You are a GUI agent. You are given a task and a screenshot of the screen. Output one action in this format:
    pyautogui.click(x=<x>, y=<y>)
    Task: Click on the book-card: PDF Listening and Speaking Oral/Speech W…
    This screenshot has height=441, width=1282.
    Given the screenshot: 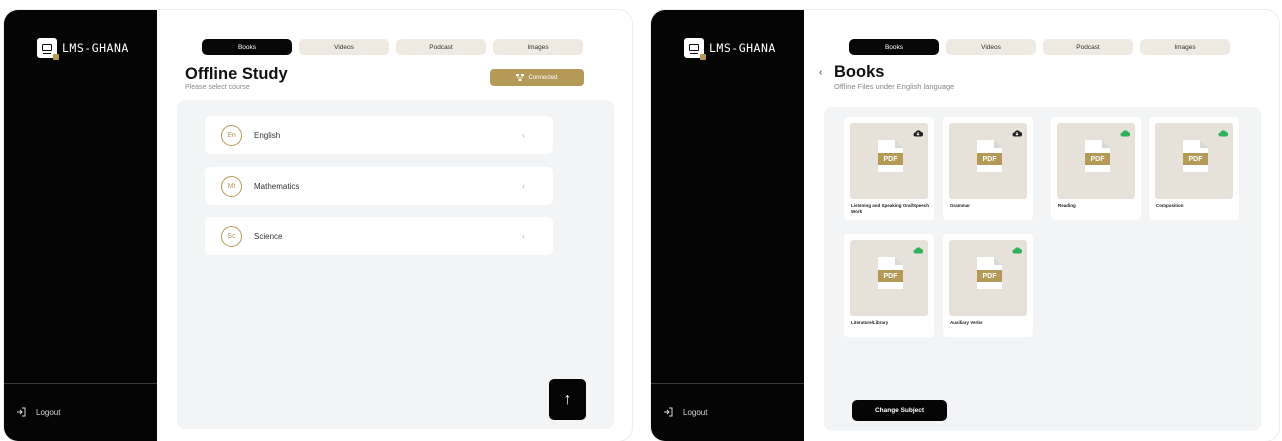 What is the action you would take?
    pyautogui.click(x=889, y=168)
    